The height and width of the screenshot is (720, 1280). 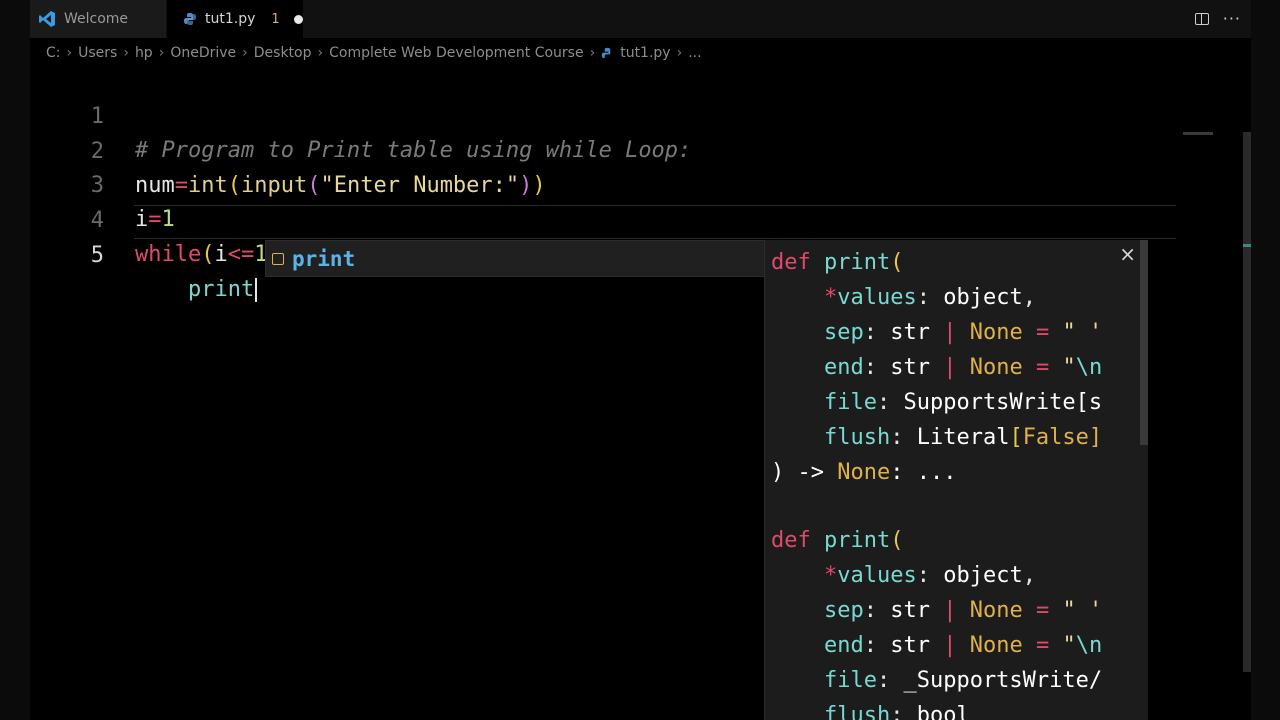 What do you see at coordinates (1247, 402) in the screenshot?
I see `vertical-scrollbar` at bounding box center [1247, 402].